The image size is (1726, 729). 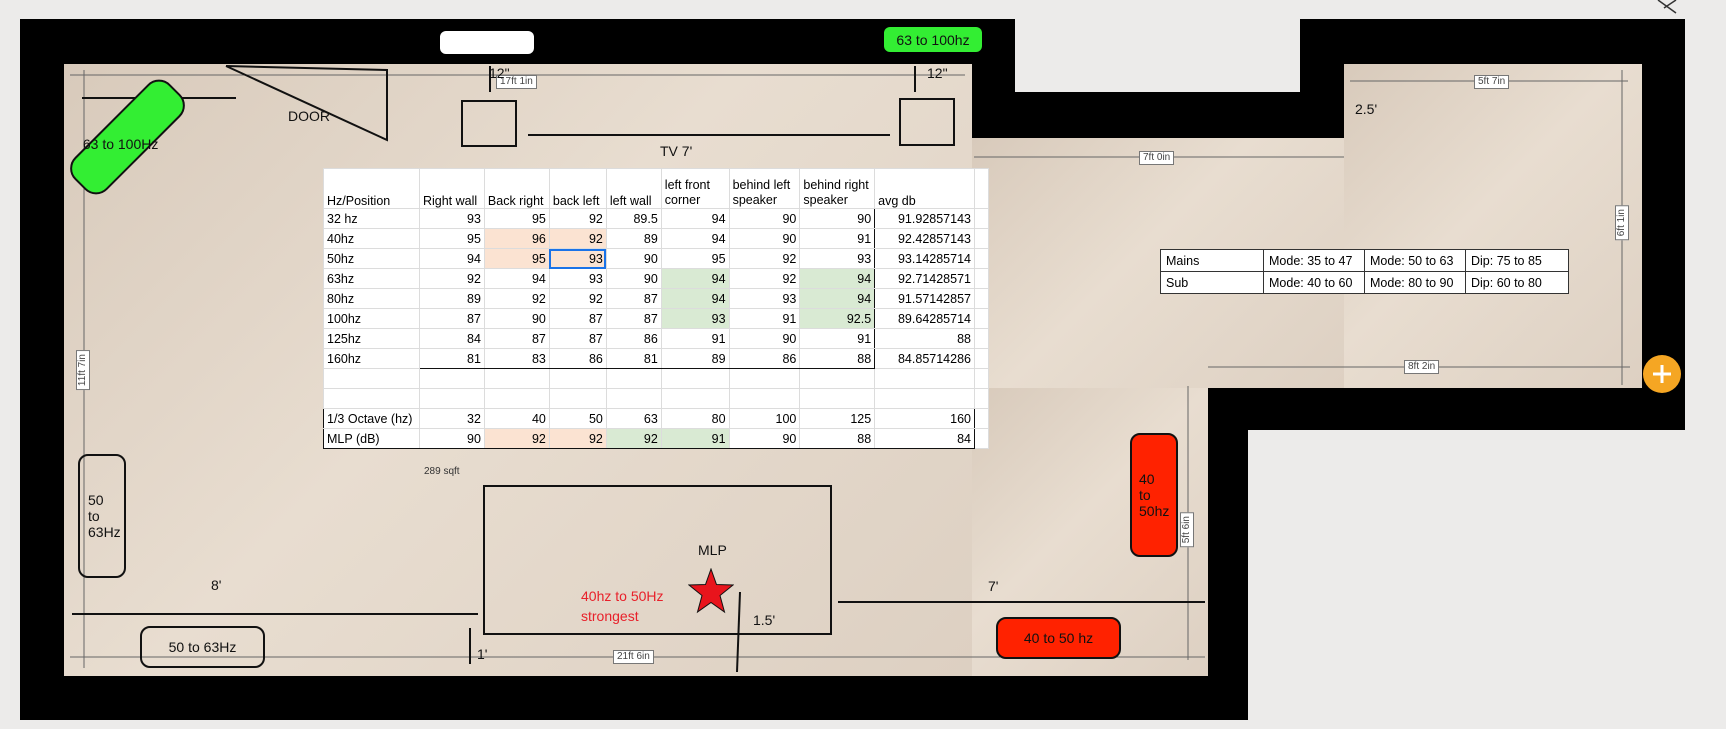 I want to click on value-cell: 84, so click(x=451, y=338).